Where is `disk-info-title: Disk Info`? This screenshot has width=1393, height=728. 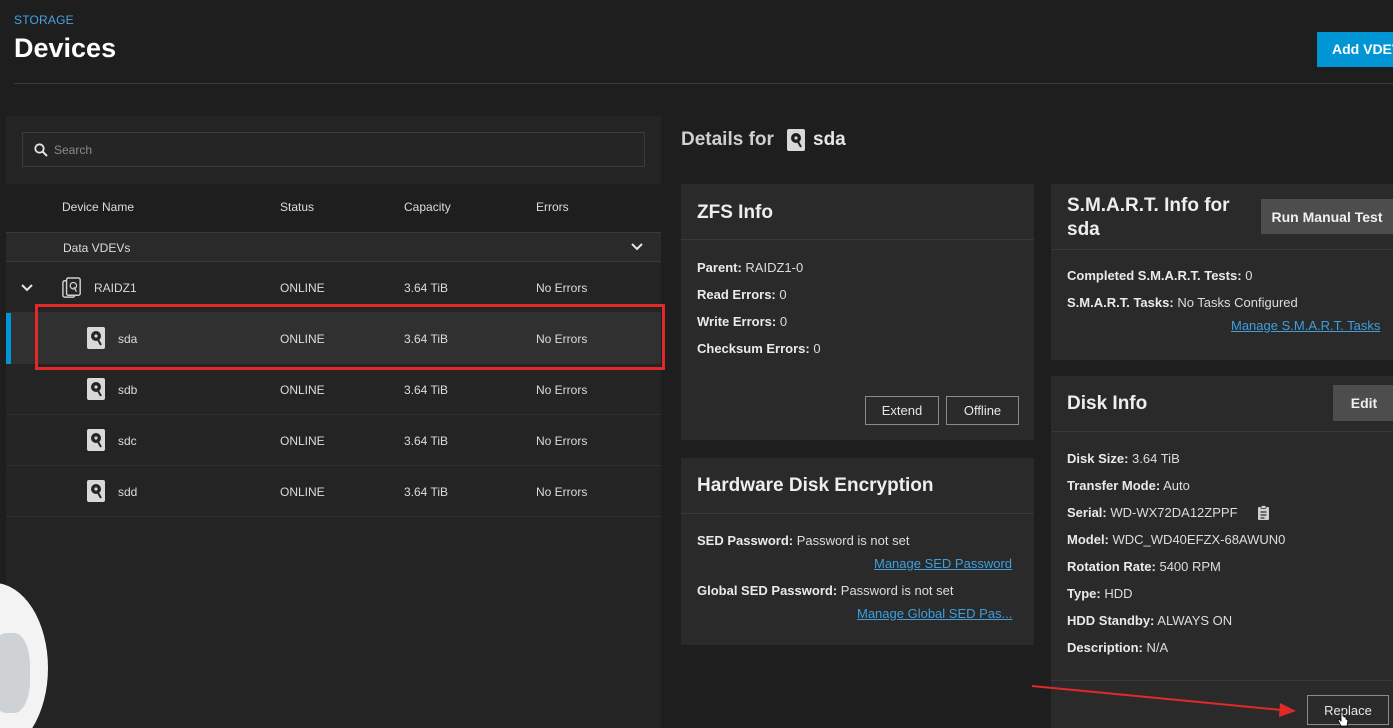 disk-info-title: Disk Info is located at coordinates (1107, 403).